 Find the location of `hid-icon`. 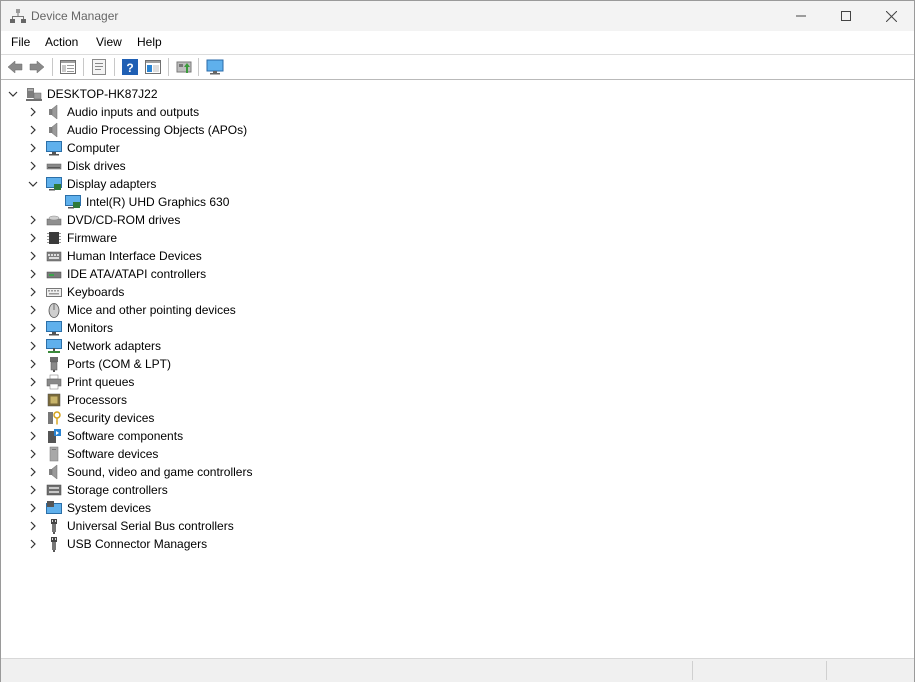

hid-icon is located at coordinates (54, 256).